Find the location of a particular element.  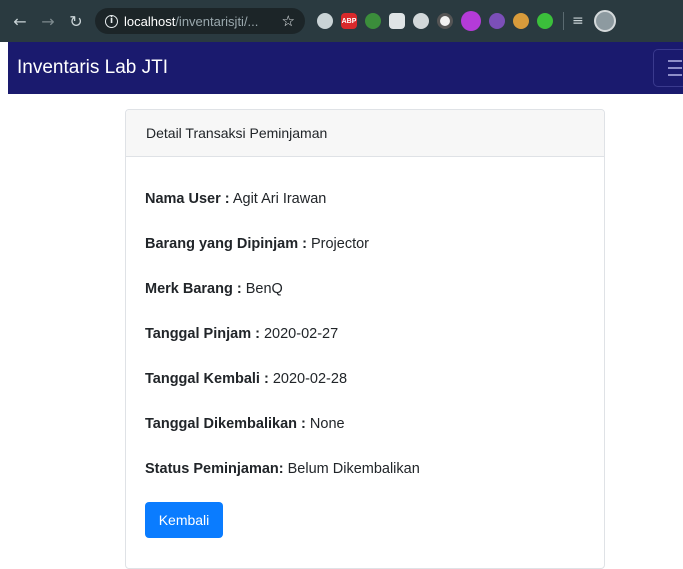

forward-arrow-icon: → is located at coordinates (48, 21).